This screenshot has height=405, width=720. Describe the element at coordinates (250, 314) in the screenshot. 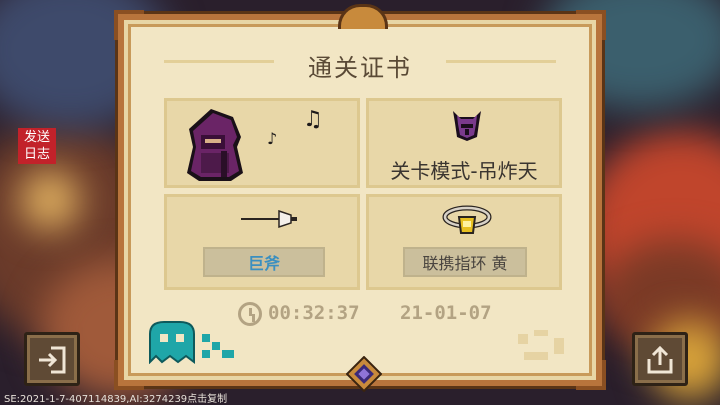

I see `clock-icon` at that location.